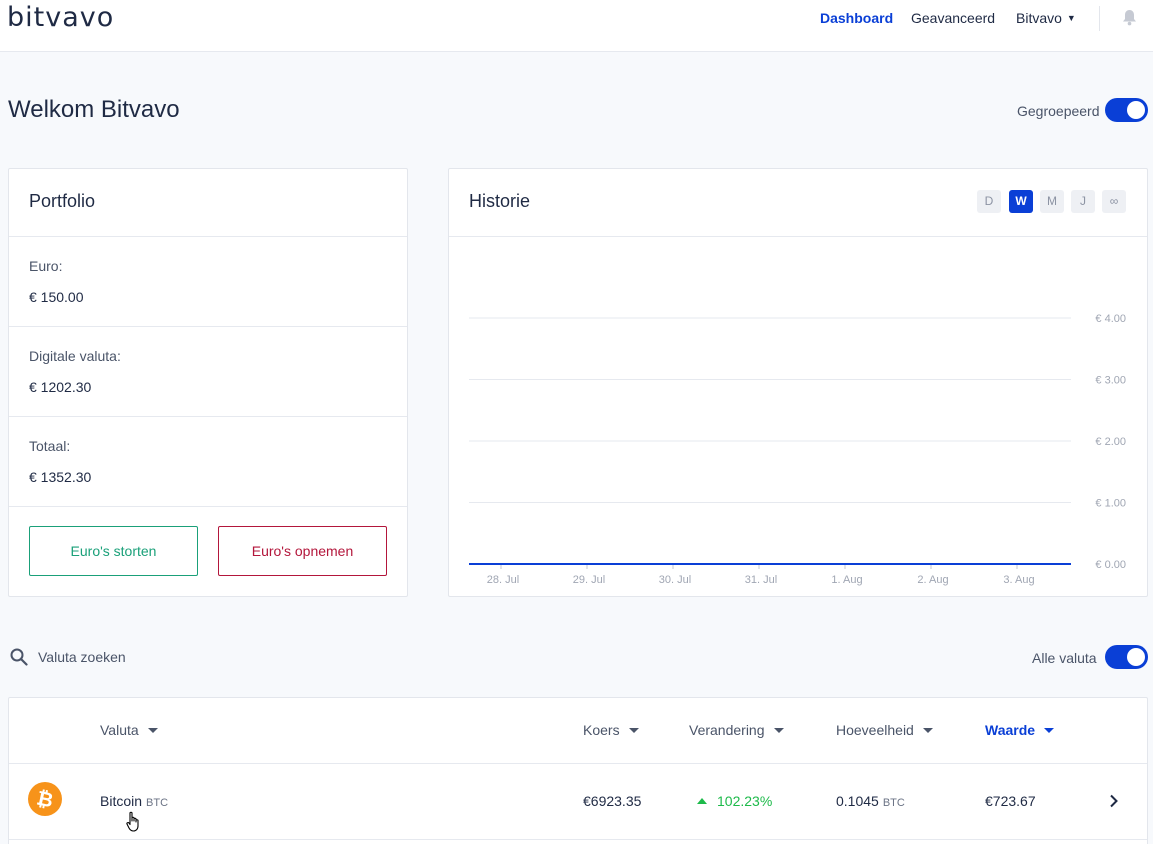 The image size is (1153, 844). Describe the element at coordinates (1010, 801) in the screenshot. I see `holding-value: €723.67` at that location.